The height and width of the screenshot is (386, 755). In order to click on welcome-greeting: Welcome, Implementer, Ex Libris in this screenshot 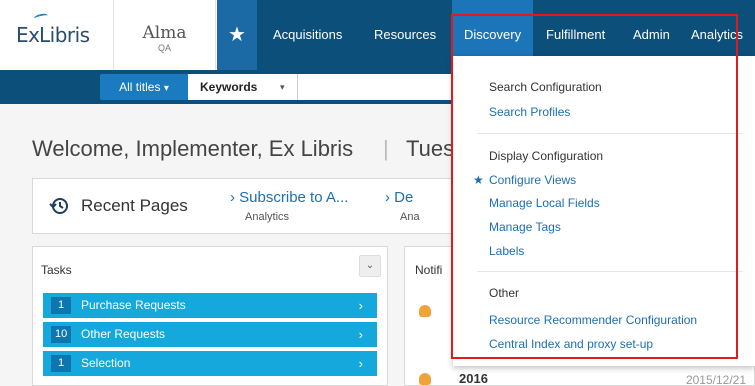, I will do `click(193, 148)`.